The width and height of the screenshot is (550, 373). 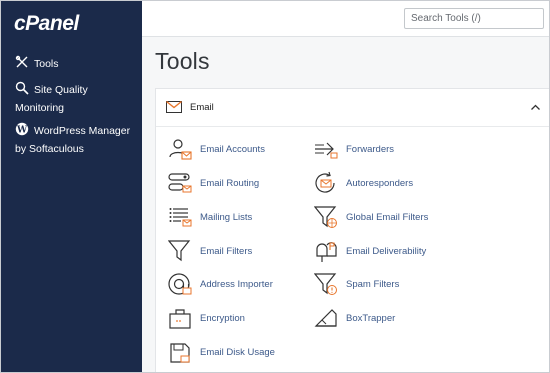 What do you see at coordinates (325, 182) in the screenshot?
I see `autoresponders-icon` at bounding box center [325, 182].